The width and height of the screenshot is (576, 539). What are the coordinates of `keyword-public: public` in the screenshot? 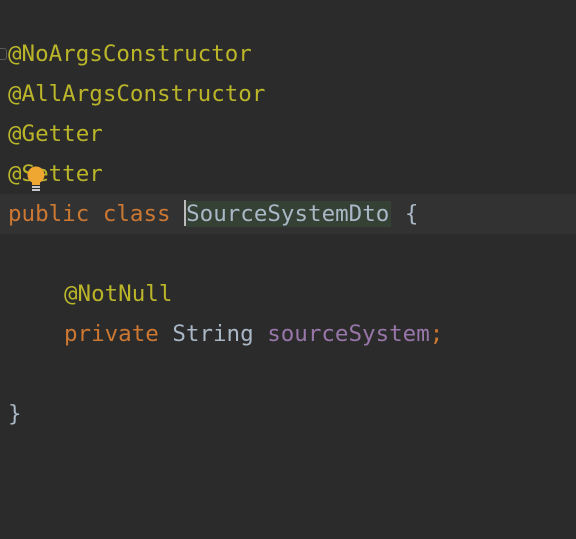 It's located at (49, 214).